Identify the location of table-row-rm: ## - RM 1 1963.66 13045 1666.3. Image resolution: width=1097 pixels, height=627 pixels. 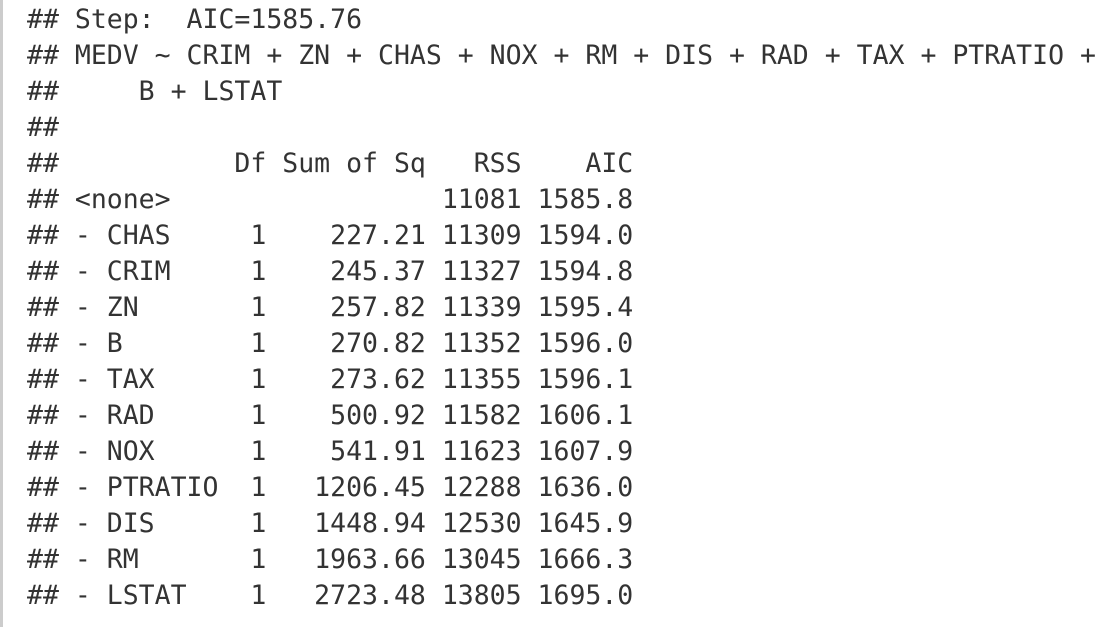
(330, 559).